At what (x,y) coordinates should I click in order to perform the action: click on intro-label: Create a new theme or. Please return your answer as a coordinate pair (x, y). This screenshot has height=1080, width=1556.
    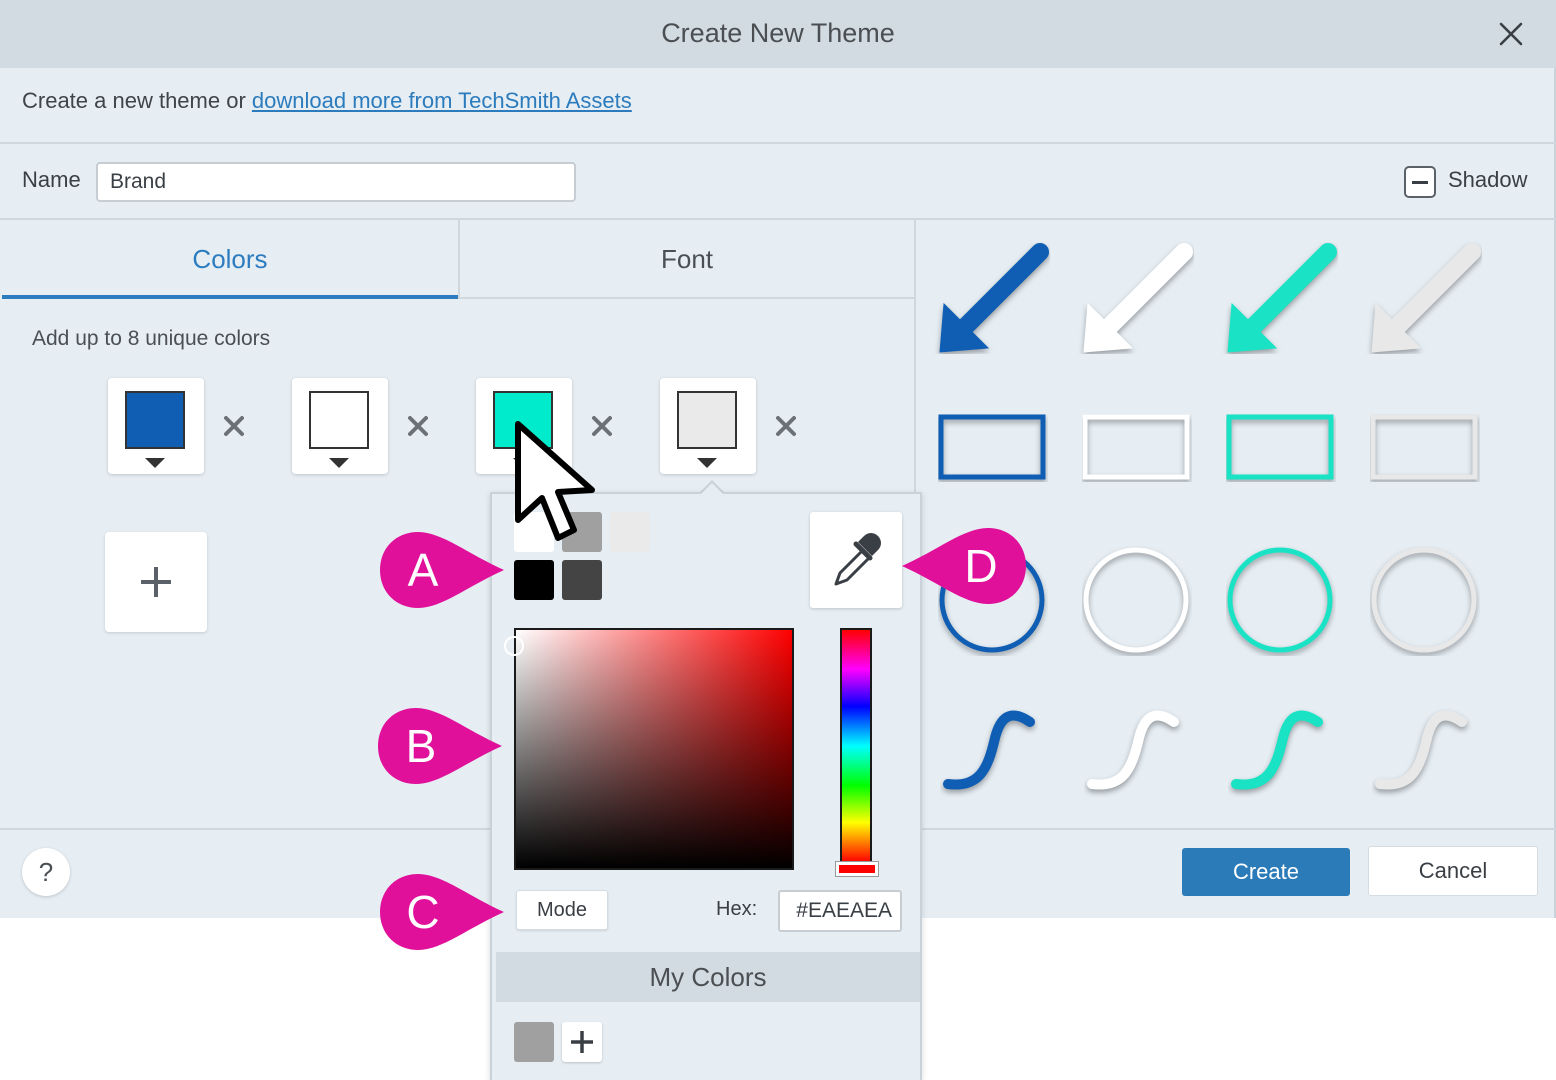
    Looking at the image, I should click on (137, 100).